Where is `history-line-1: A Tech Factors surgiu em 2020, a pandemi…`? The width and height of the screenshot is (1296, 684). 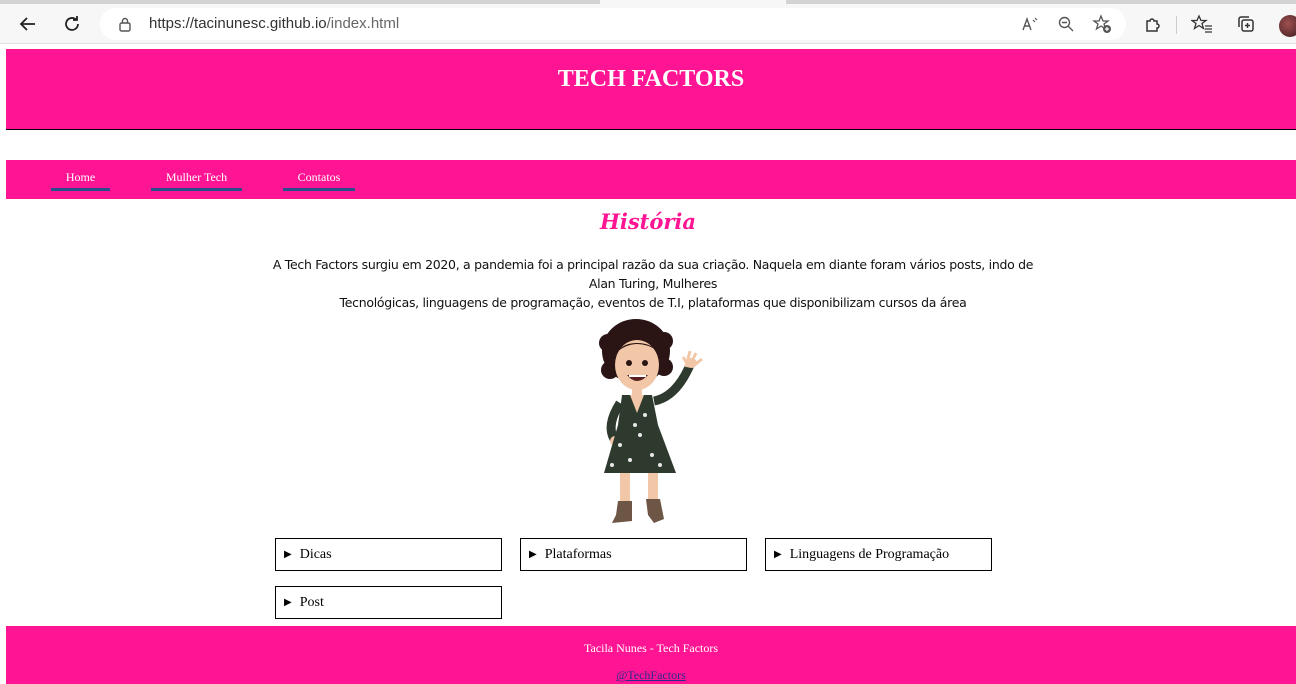 history-line-1: A Tech Factors surgiu em 2020, a pandemi… is located at coordinates (653, 274).